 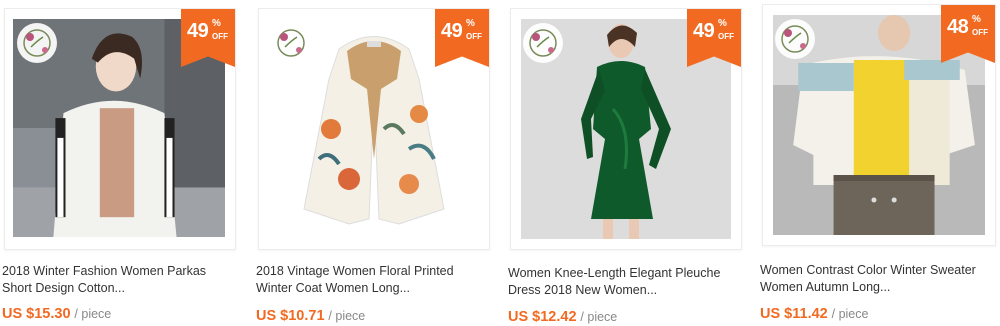 What do you see at coordinates (542, 317) in the screenshot?
I see `product-price: US $12.42` at bounding box center [542, 317].